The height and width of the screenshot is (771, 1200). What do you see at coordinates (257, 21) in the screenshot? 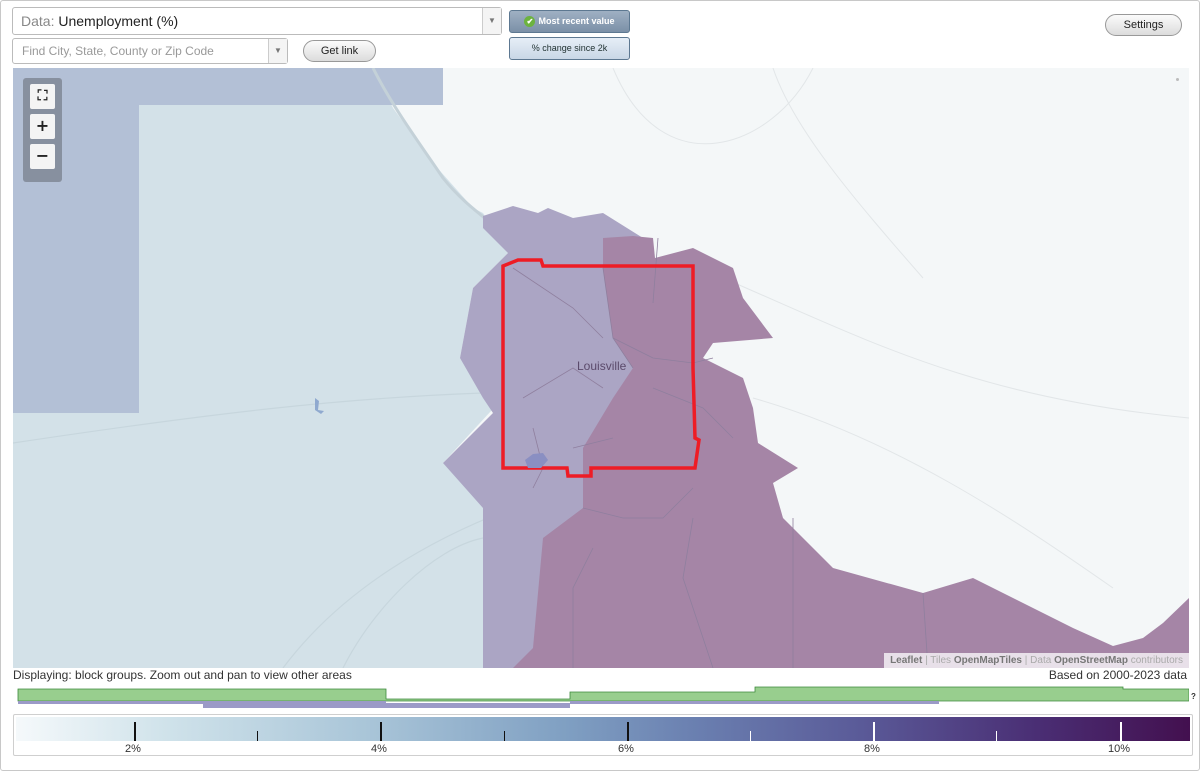
I see `data-select: Data: Unemployment (%) ▼` at bounding box center [257, 21].